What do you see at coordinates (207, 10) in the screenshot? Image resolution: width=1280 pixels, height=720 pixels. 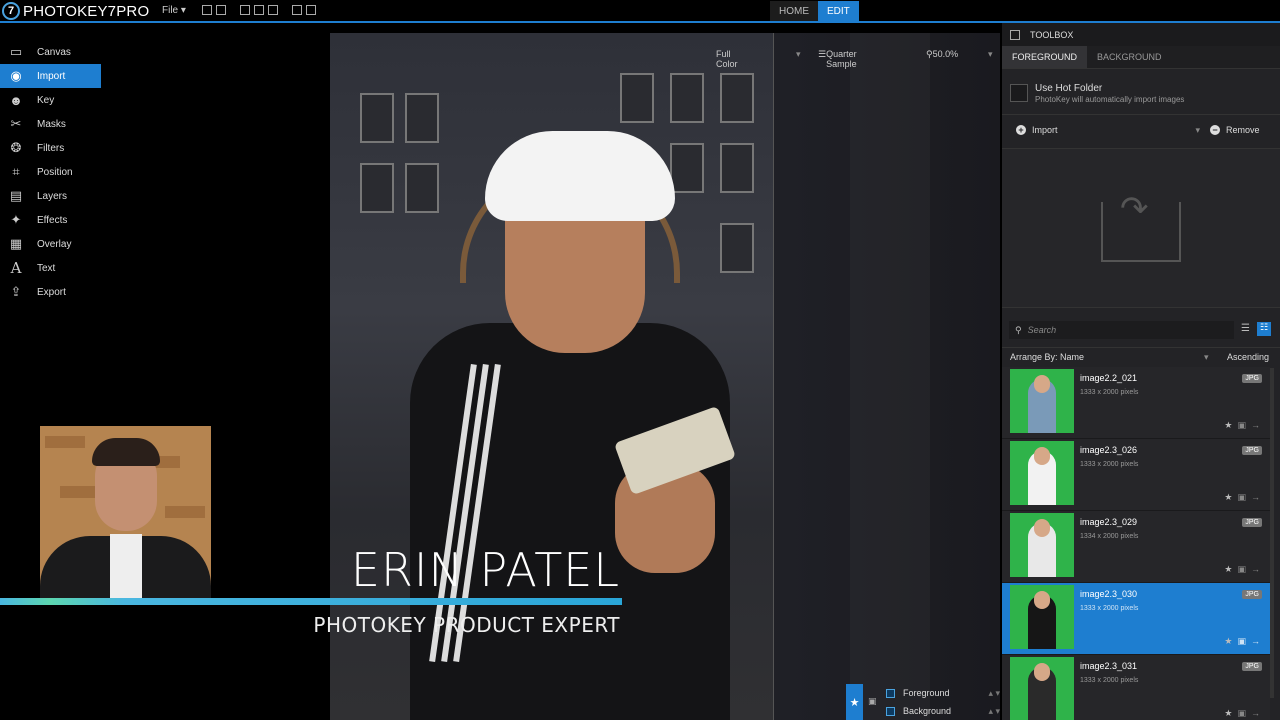 I see `open-icon` at bounding box center [207, 10].